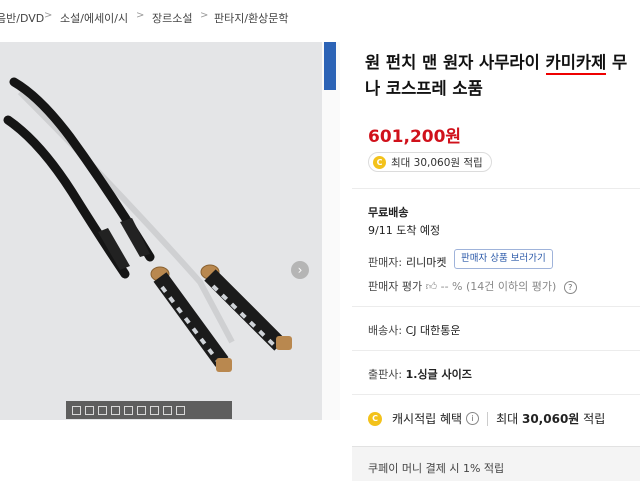 This screenshot has height=481, width=640. I want to click on product-price: 601,200원, so click(415, 137).